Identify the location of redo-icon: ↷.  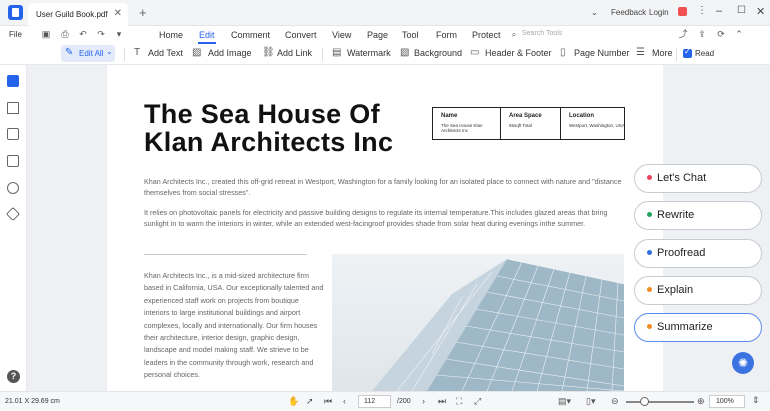
(101, 34).